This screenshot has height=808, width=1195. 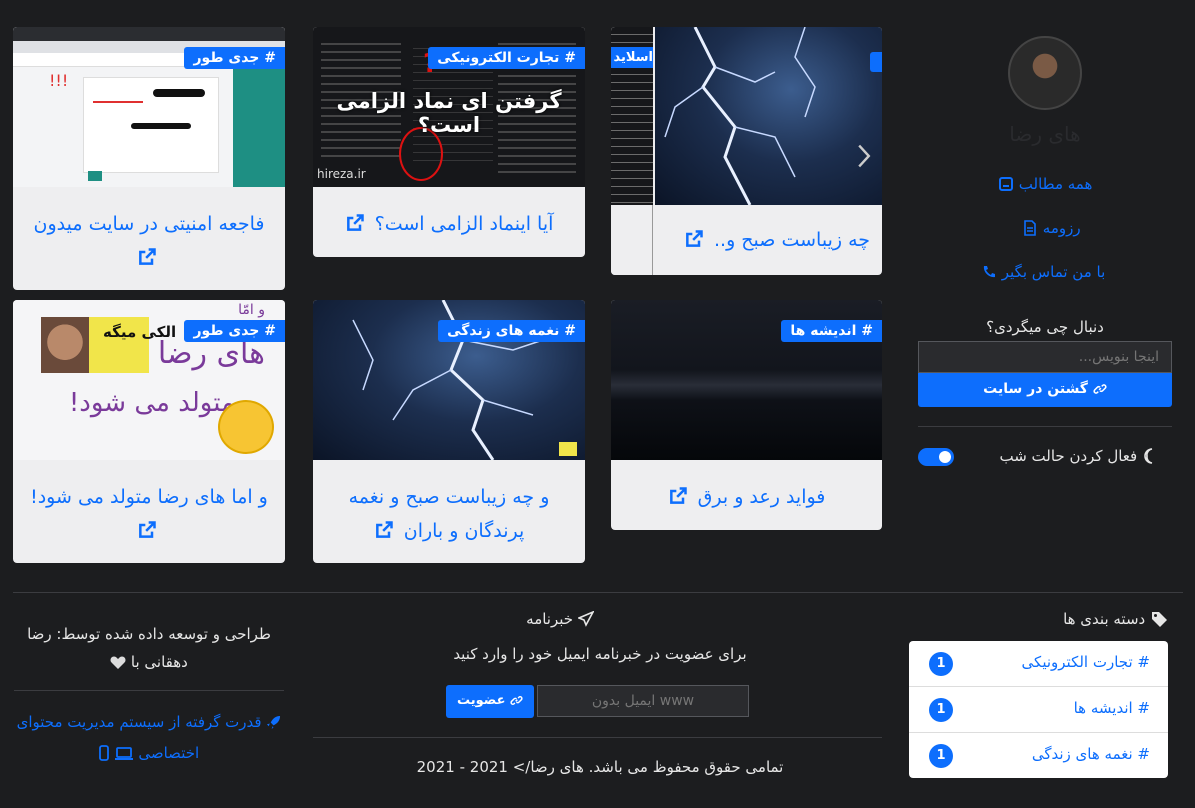 What do you see at coordinates (149, 514) in the screenshot?
I see `post-title: و اما های رضا متولد می شود!` at bounding box center [149, 514].